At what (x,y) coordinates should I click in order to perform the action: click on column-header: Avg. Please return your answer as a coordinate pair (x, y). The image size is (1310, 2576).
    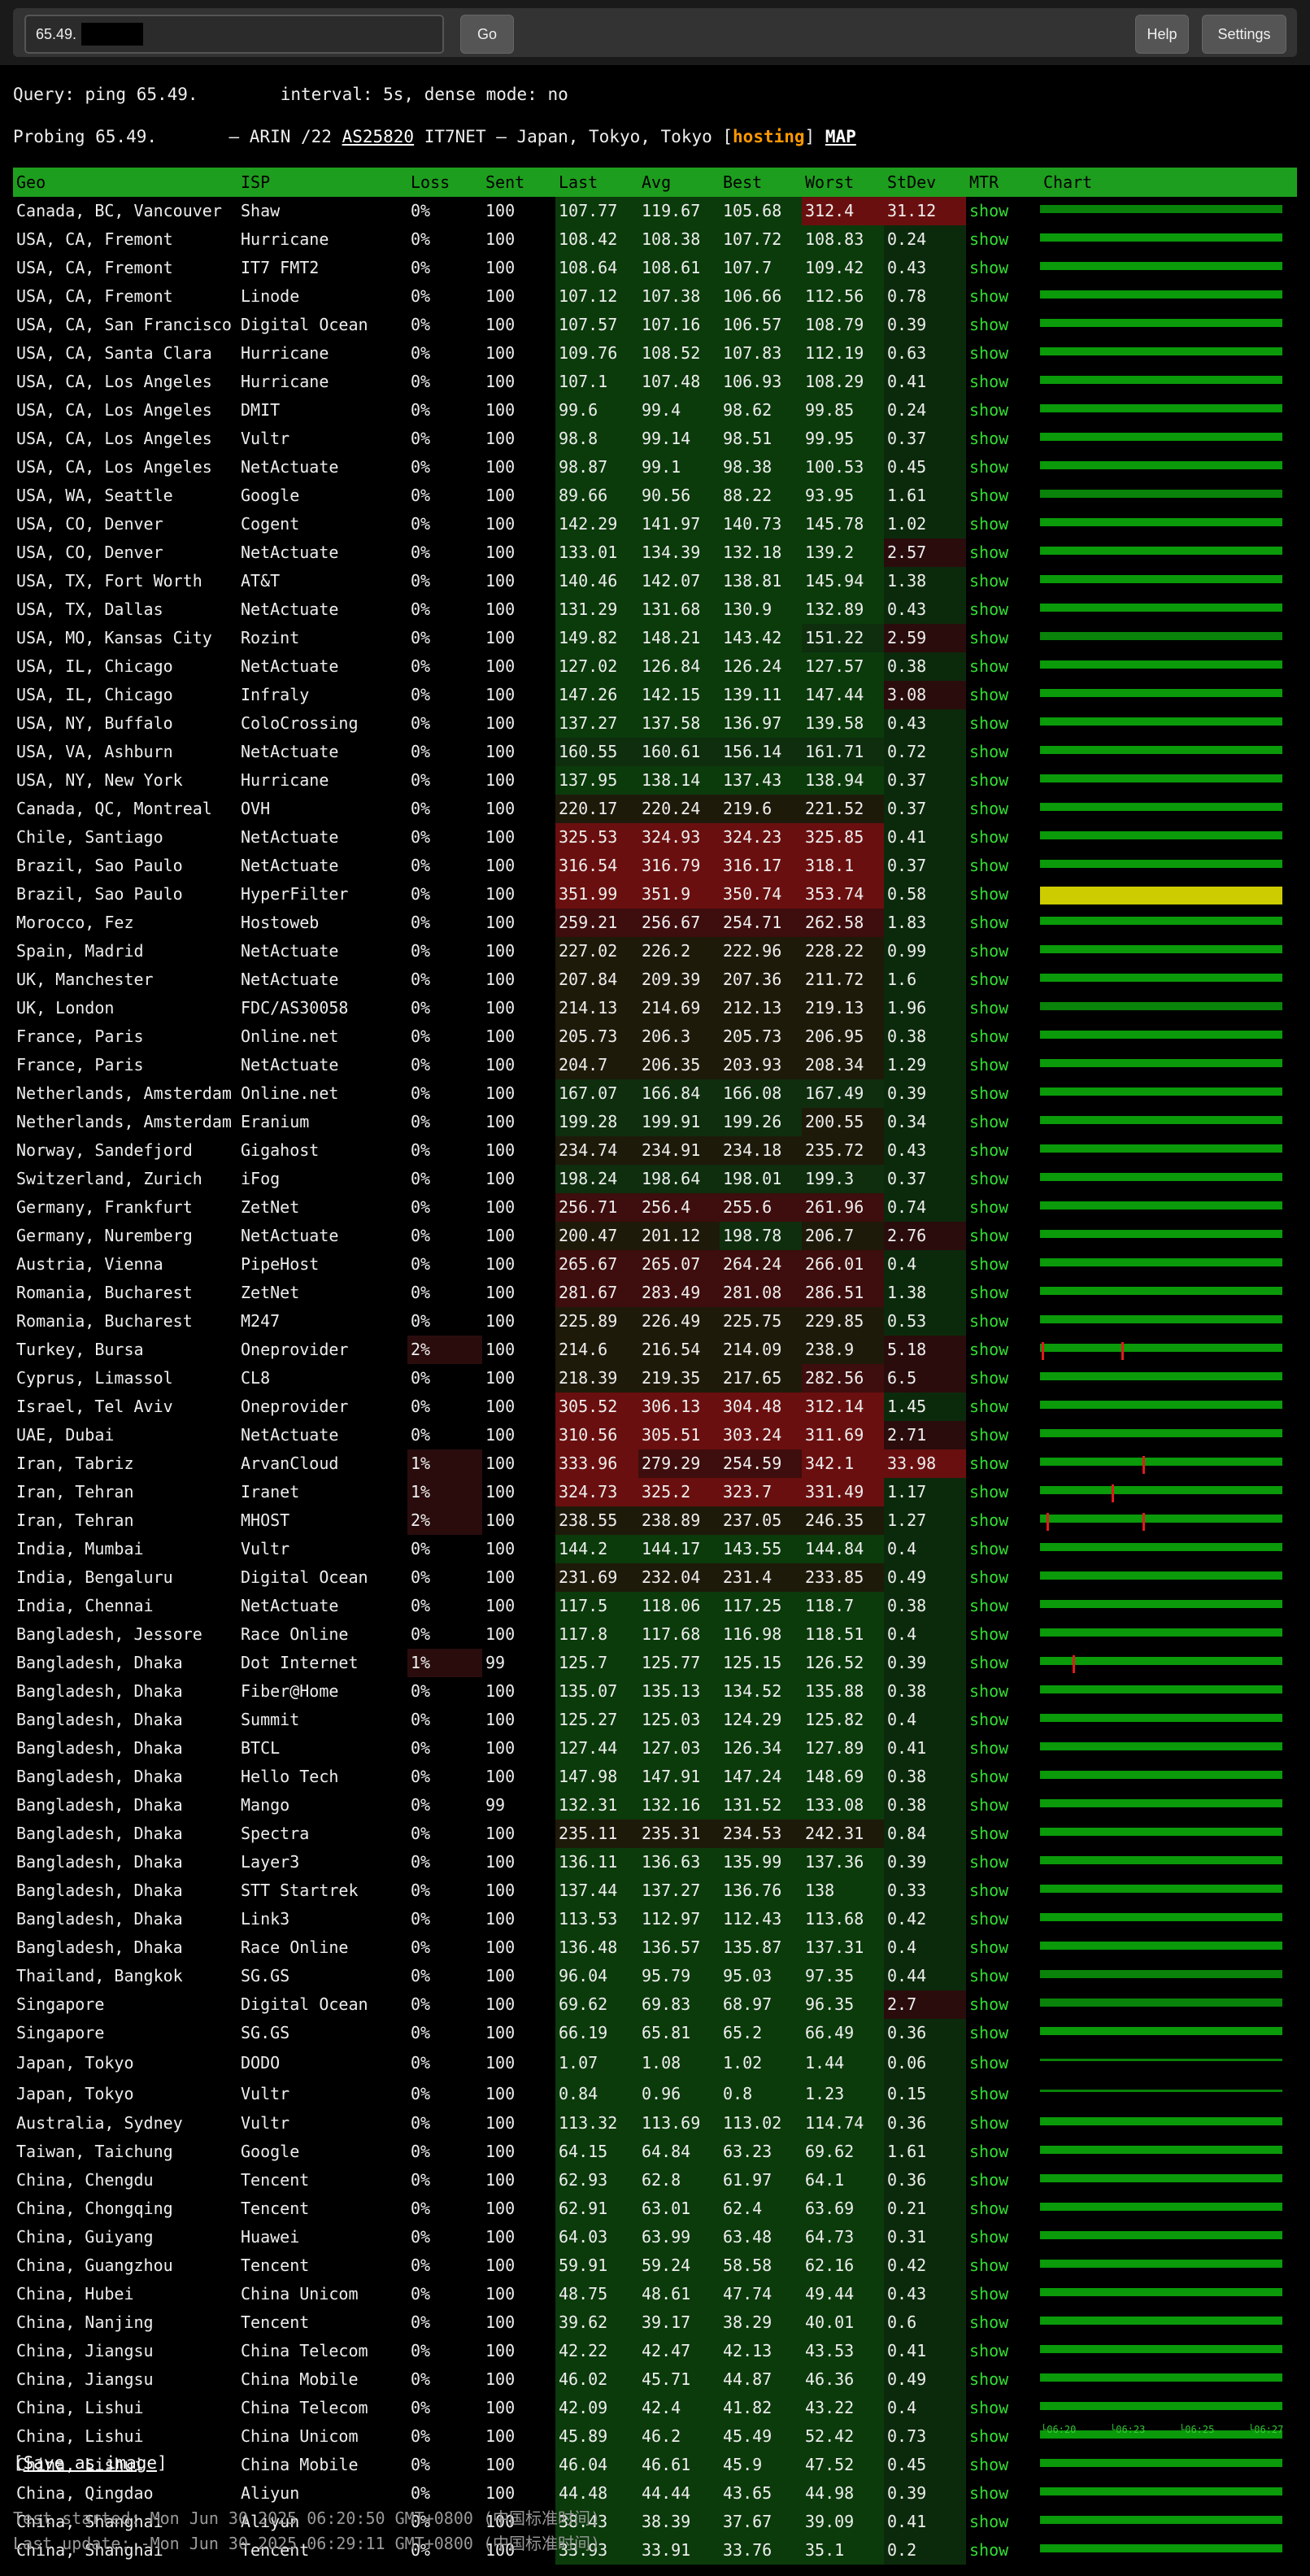
    Looking at the image, I should click on (679, 182).